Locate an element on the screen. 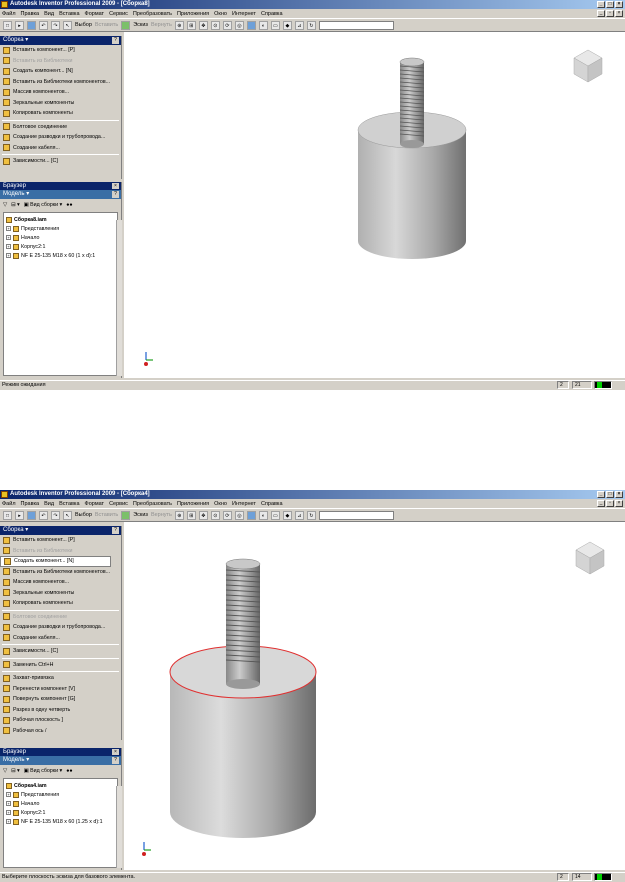  doc-minimize-button: _ is located at coordinates (601, 503).